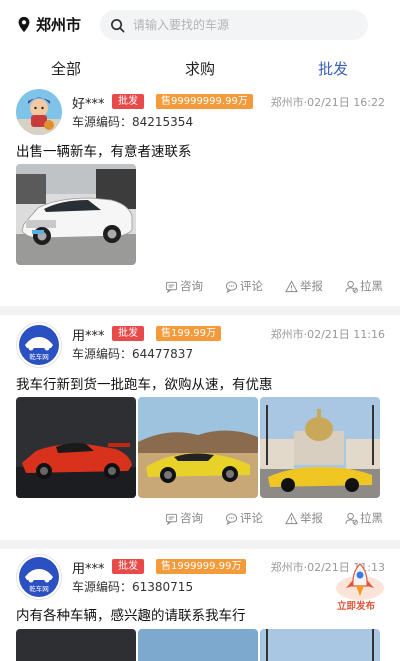 The width and height of the screenshot is (400, 661). I want to click on location-pin-icon, so click(24, 24).